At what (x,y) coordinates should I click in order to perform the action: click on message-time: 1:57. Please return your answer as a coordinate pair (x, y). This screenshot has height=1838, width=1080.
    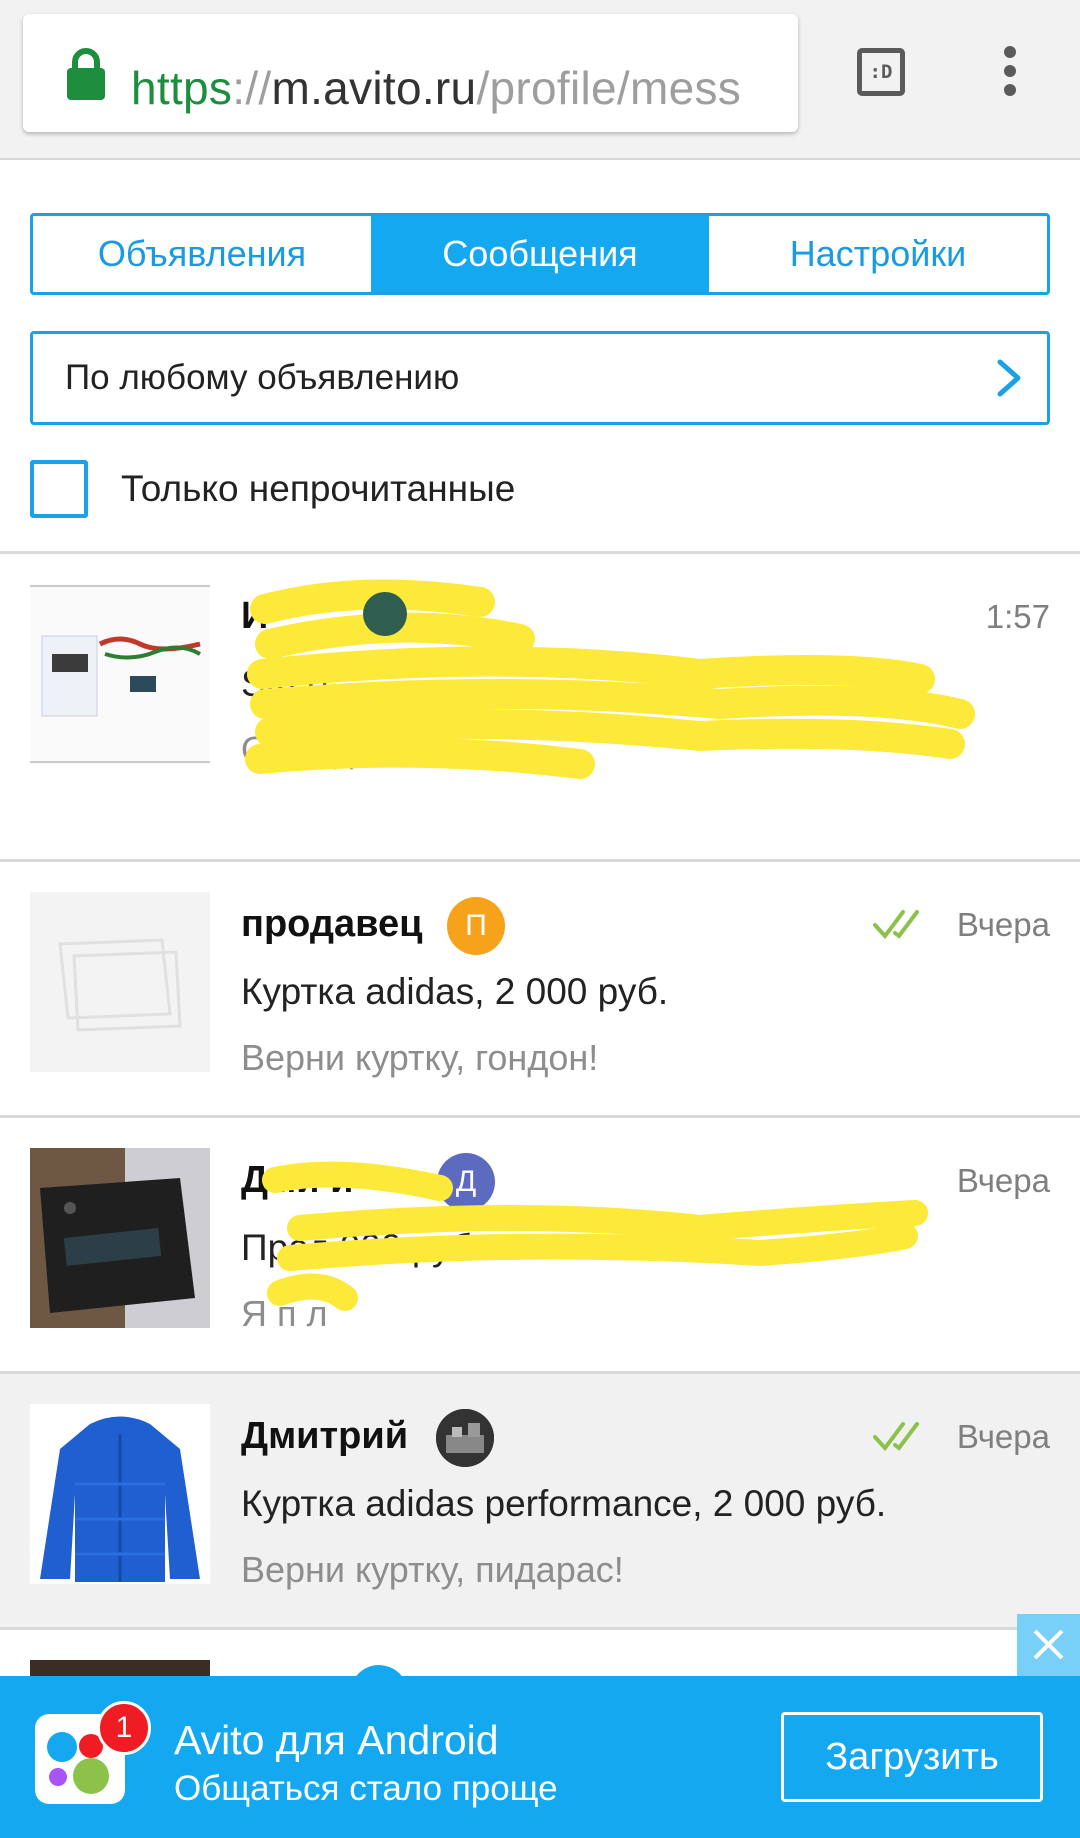
    Looking at the image, I should click on (1017, 616).